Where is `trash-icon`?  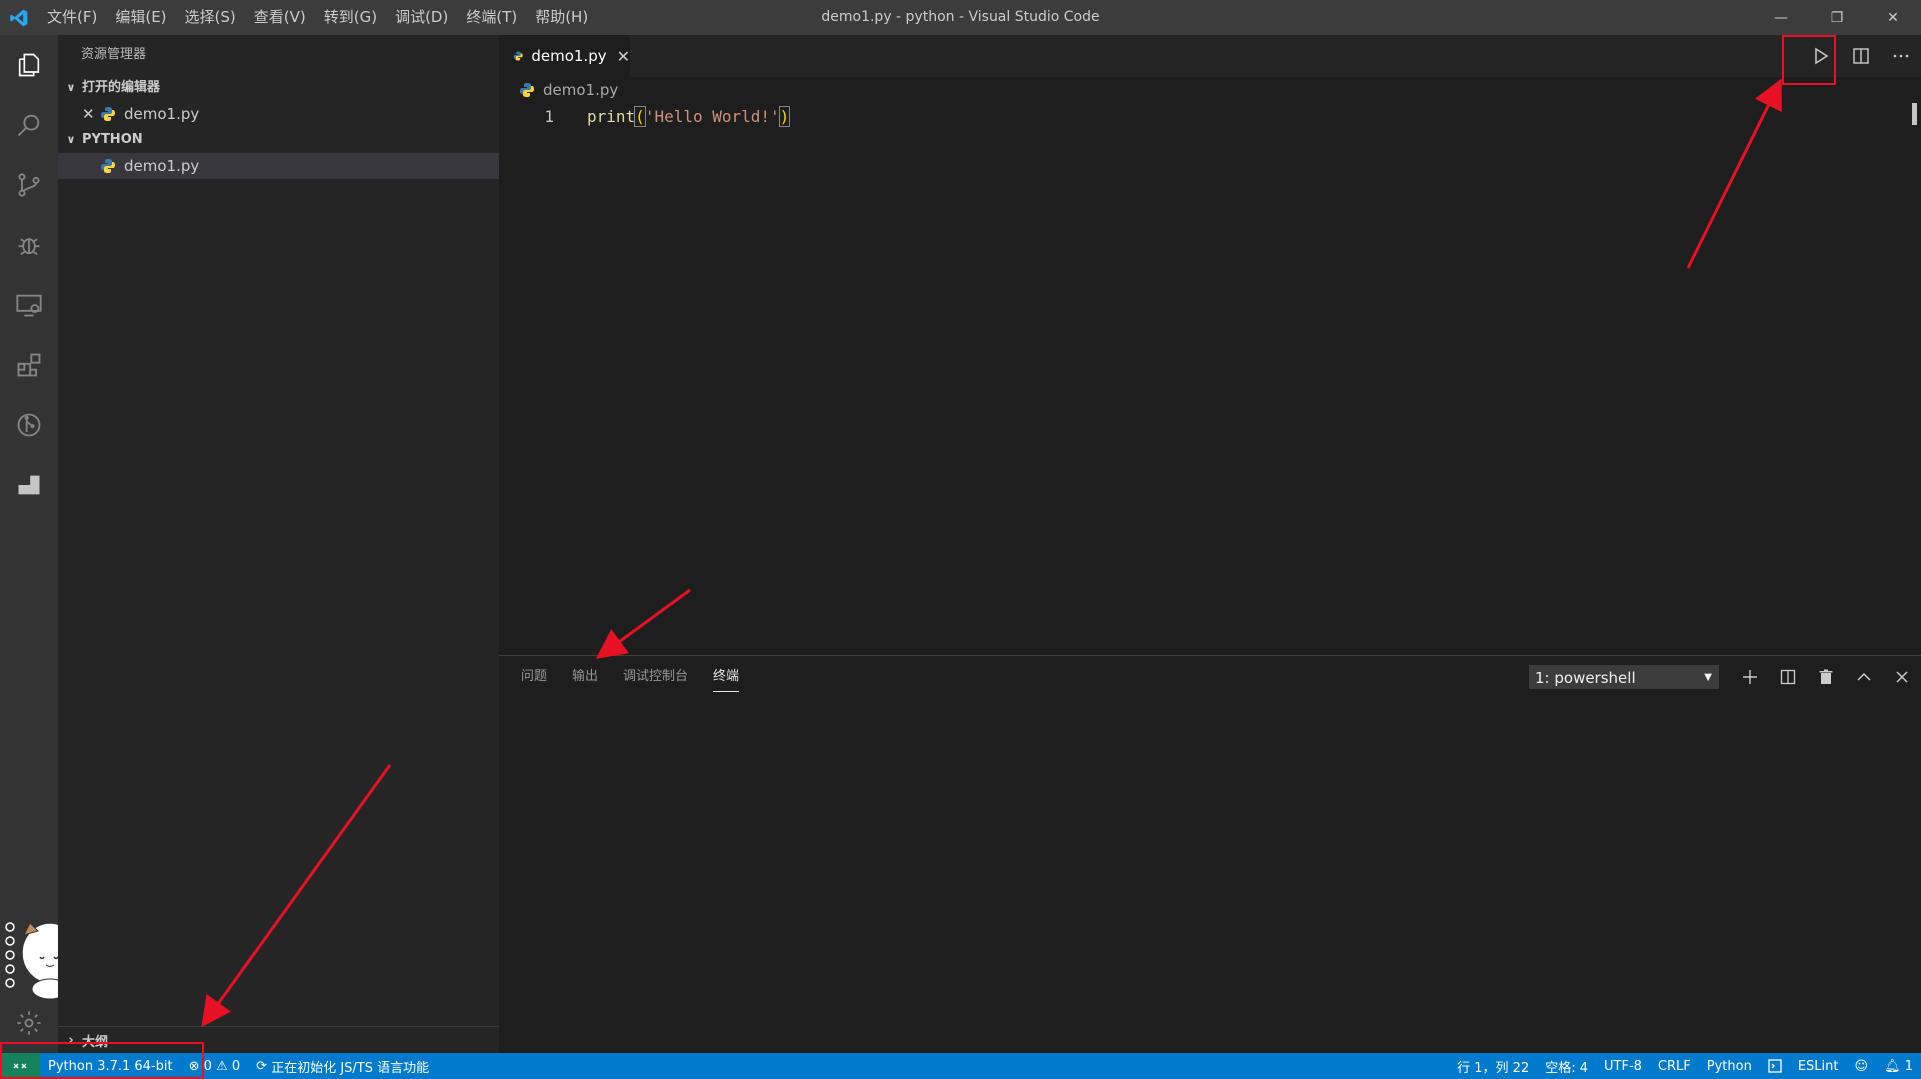
trash-icon is located at coordinates (1826, 677).